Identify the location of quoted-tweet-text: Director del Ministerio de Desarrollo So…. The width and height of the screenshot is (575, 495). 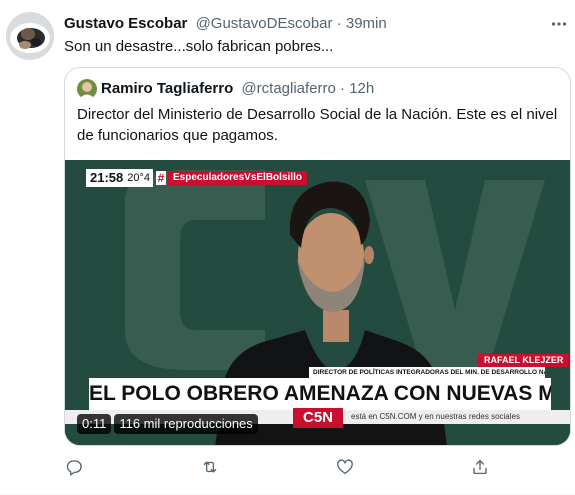
(317, 125).